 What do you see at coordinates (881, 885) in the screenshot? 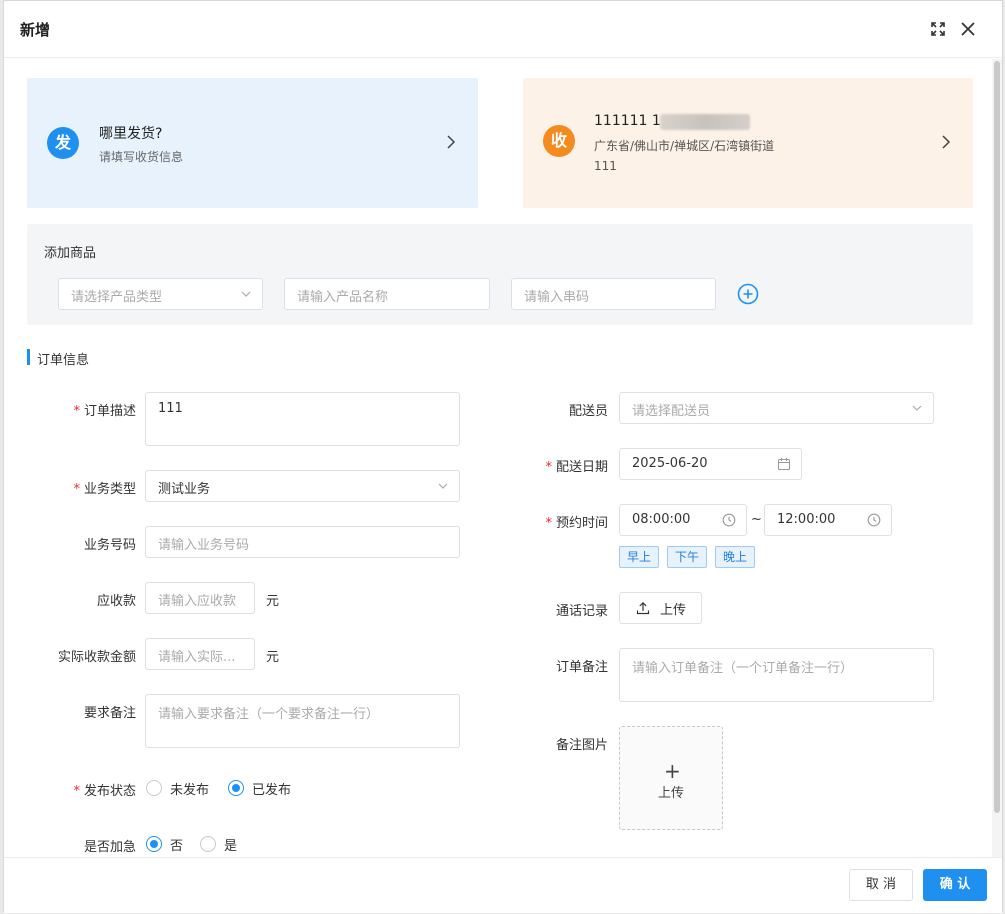
I see `cancel-button: 取 消` at bounding box center [881, 885].